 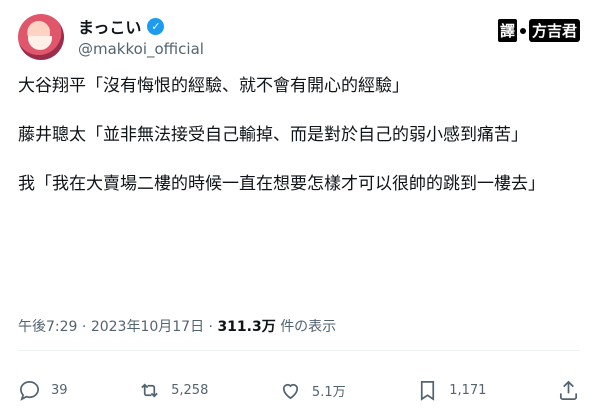 I want to click on watermark-part2: 方吉君, so click(x=554, y=30).